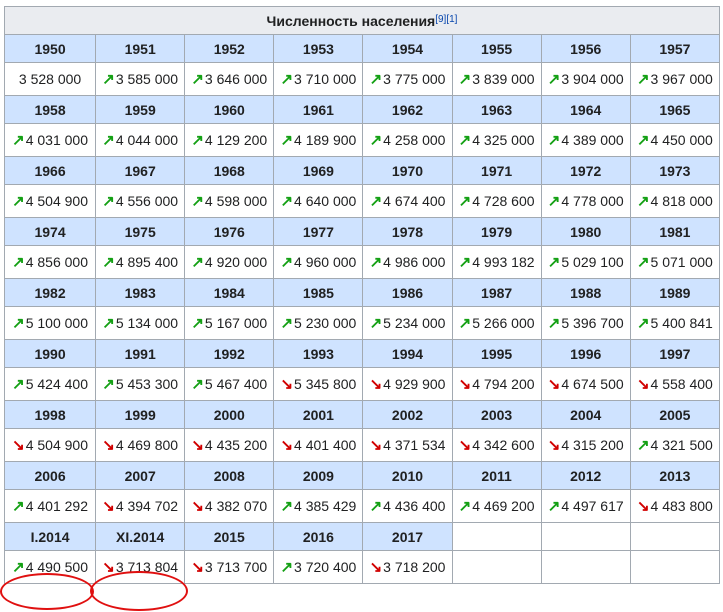 The width and height of the screenshot is (723, 612). What do you see at coordinates (140, 414) in the screenshot?
I see `year-cell: 1999` at bounding box center [140, 414].